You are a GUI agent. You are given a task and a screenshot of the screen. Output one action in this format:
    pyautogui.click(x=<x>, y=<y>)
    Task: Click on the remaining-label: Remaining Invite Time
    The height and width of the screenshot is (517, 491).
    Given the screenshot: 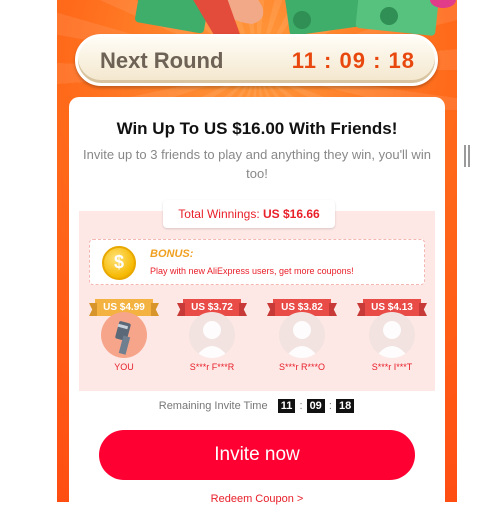 What is the action you would take?
    pyautogui.click(x=213, y=406)
    